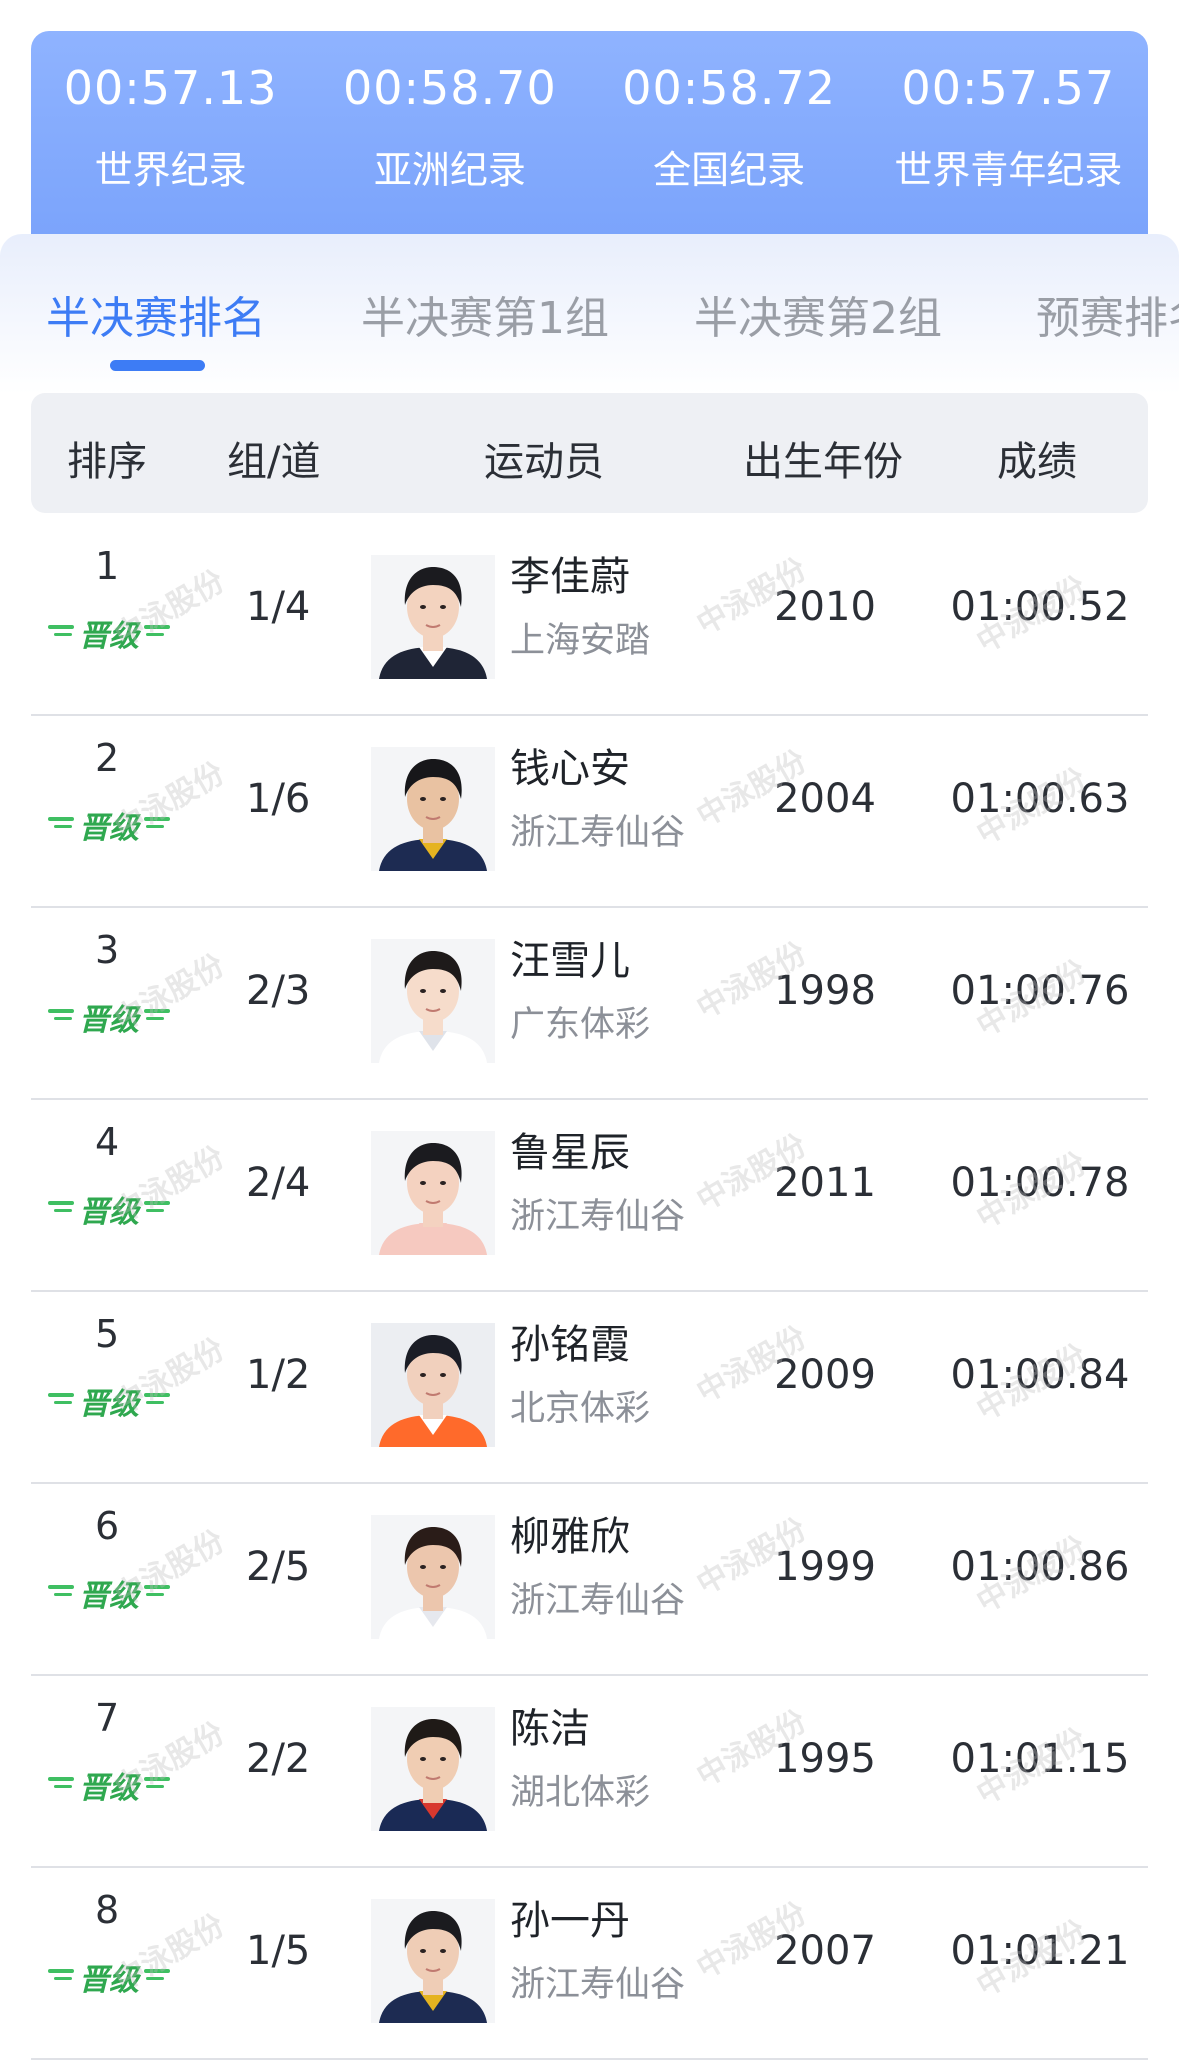 This screenshot has height=2060, width=1179. What do you see at coordinates (170, 88) in the screenshot?
I see `record-time: 00:57.13` at bounding box center [170, 88].